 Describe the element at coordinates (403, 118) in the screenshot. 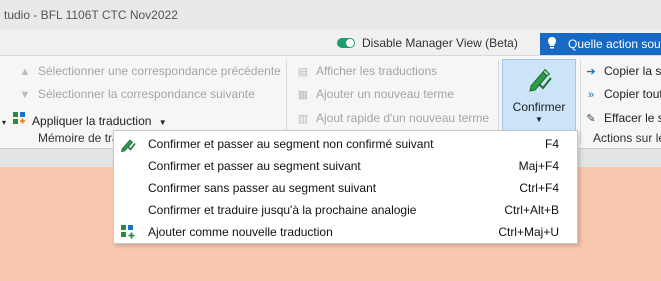

I see `quick-add-term-label: Ajout rapide d'un nouveau terme` at that location.